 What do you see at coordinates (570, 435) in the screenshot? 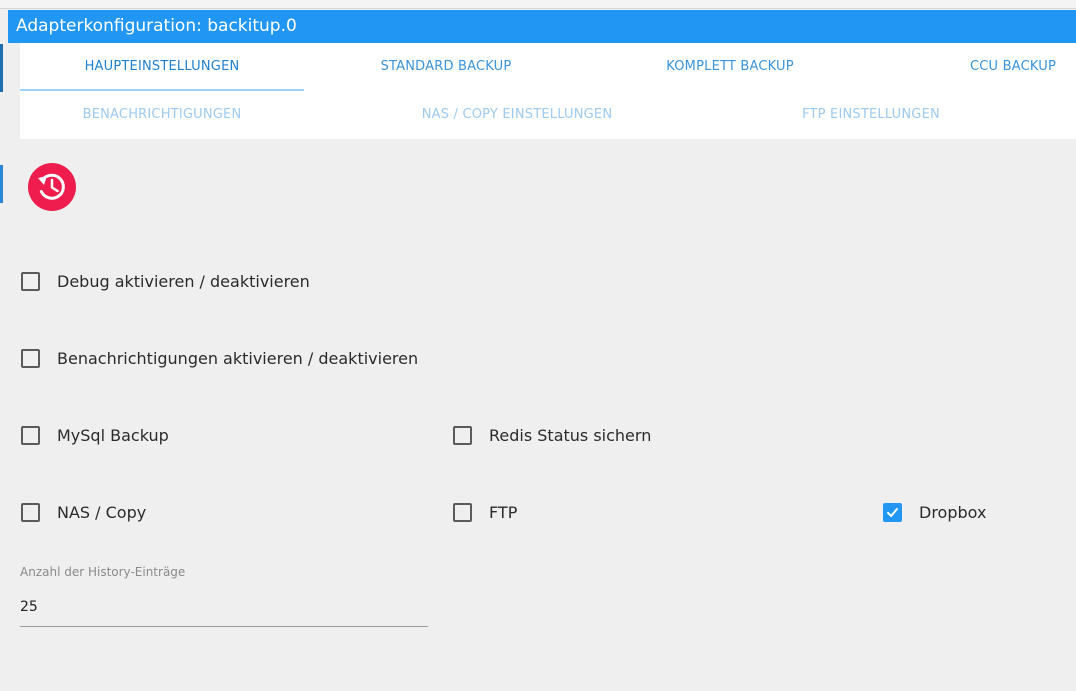
I see `redis-label: Redis Status sichern` at bounding box center [570, 435].